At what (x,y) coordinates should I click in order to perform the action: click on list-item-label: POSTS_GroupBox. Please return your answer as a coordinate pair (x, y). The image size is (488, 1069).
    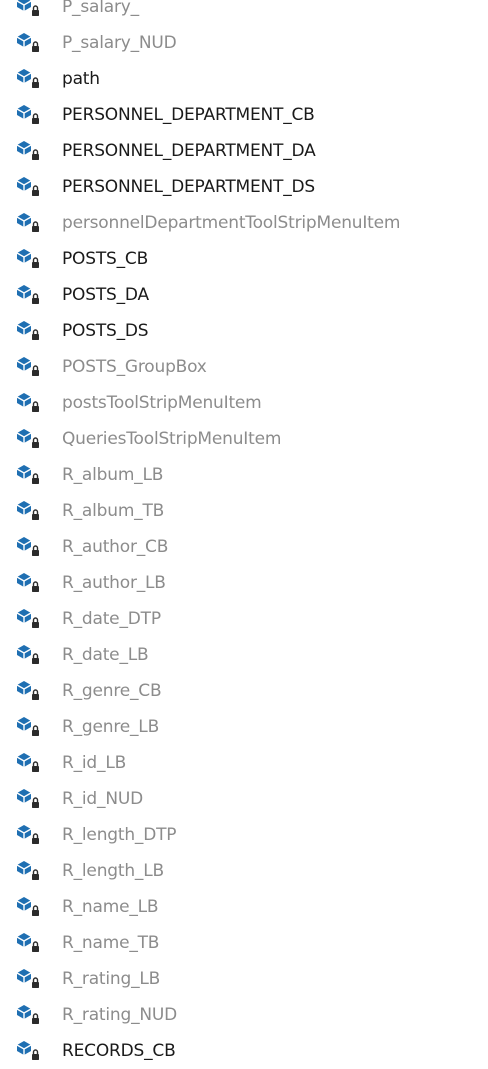
    Looking at the image, I should click on (134, 367).